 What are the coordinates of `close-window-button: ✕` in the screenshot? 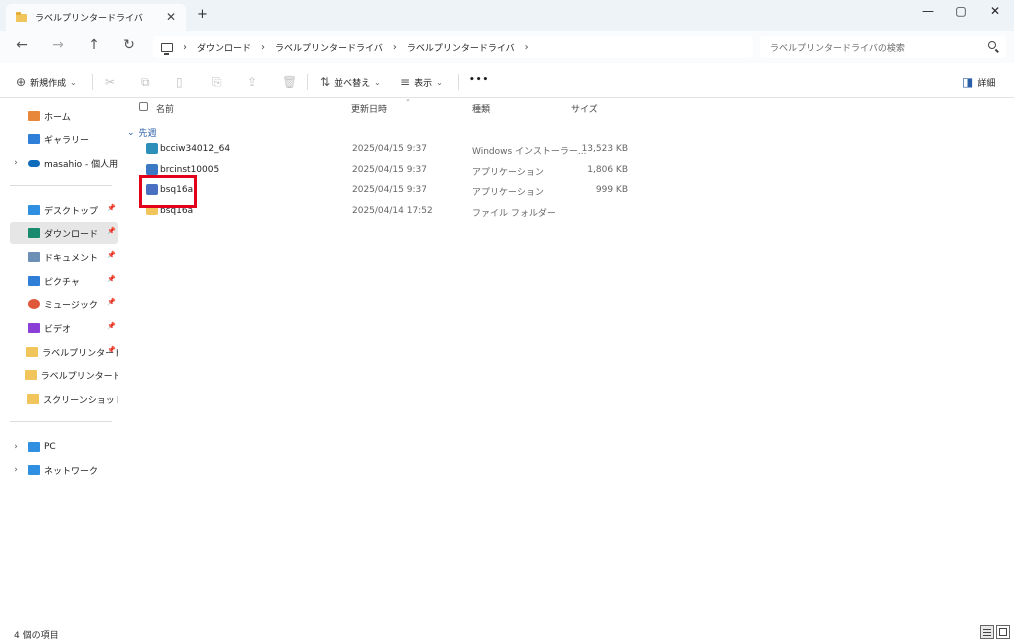 It's located at (995, 11).